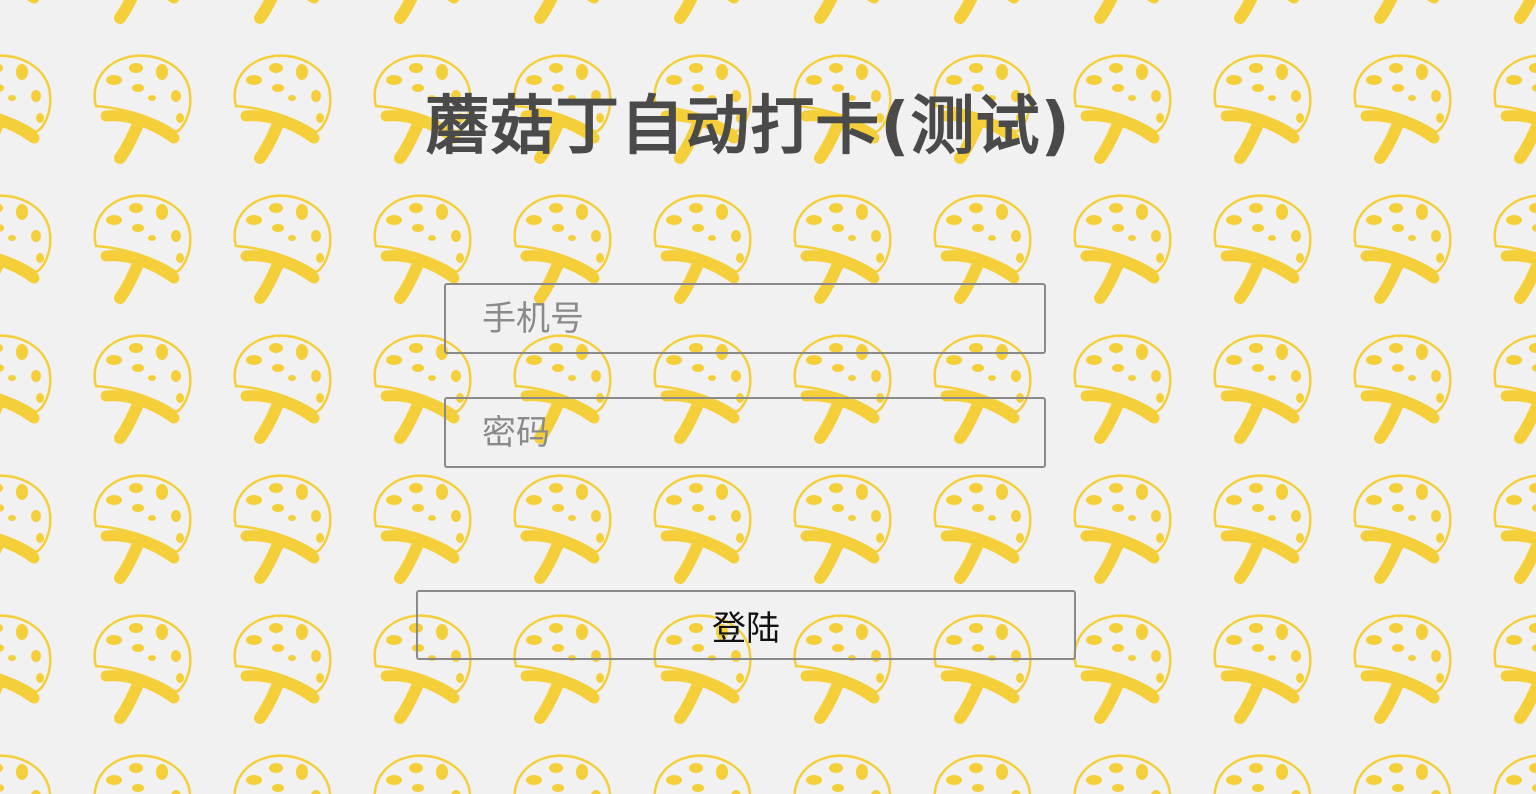  What do you see at coordinates (746, 625) in the screenshot?
I see `login-button: 登陆` at bounding box center [746, 625].